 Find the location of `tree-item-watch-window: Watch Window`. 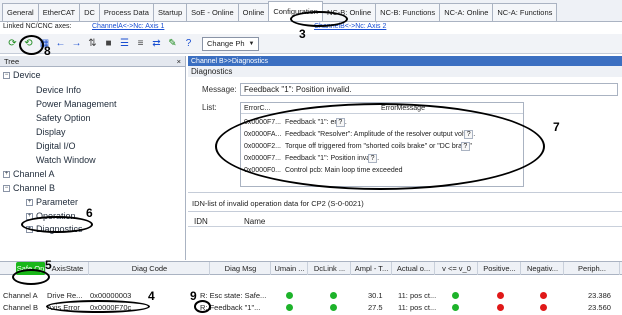

tree-item-watch-window: Watch Window is located at coordinates (66, 160).